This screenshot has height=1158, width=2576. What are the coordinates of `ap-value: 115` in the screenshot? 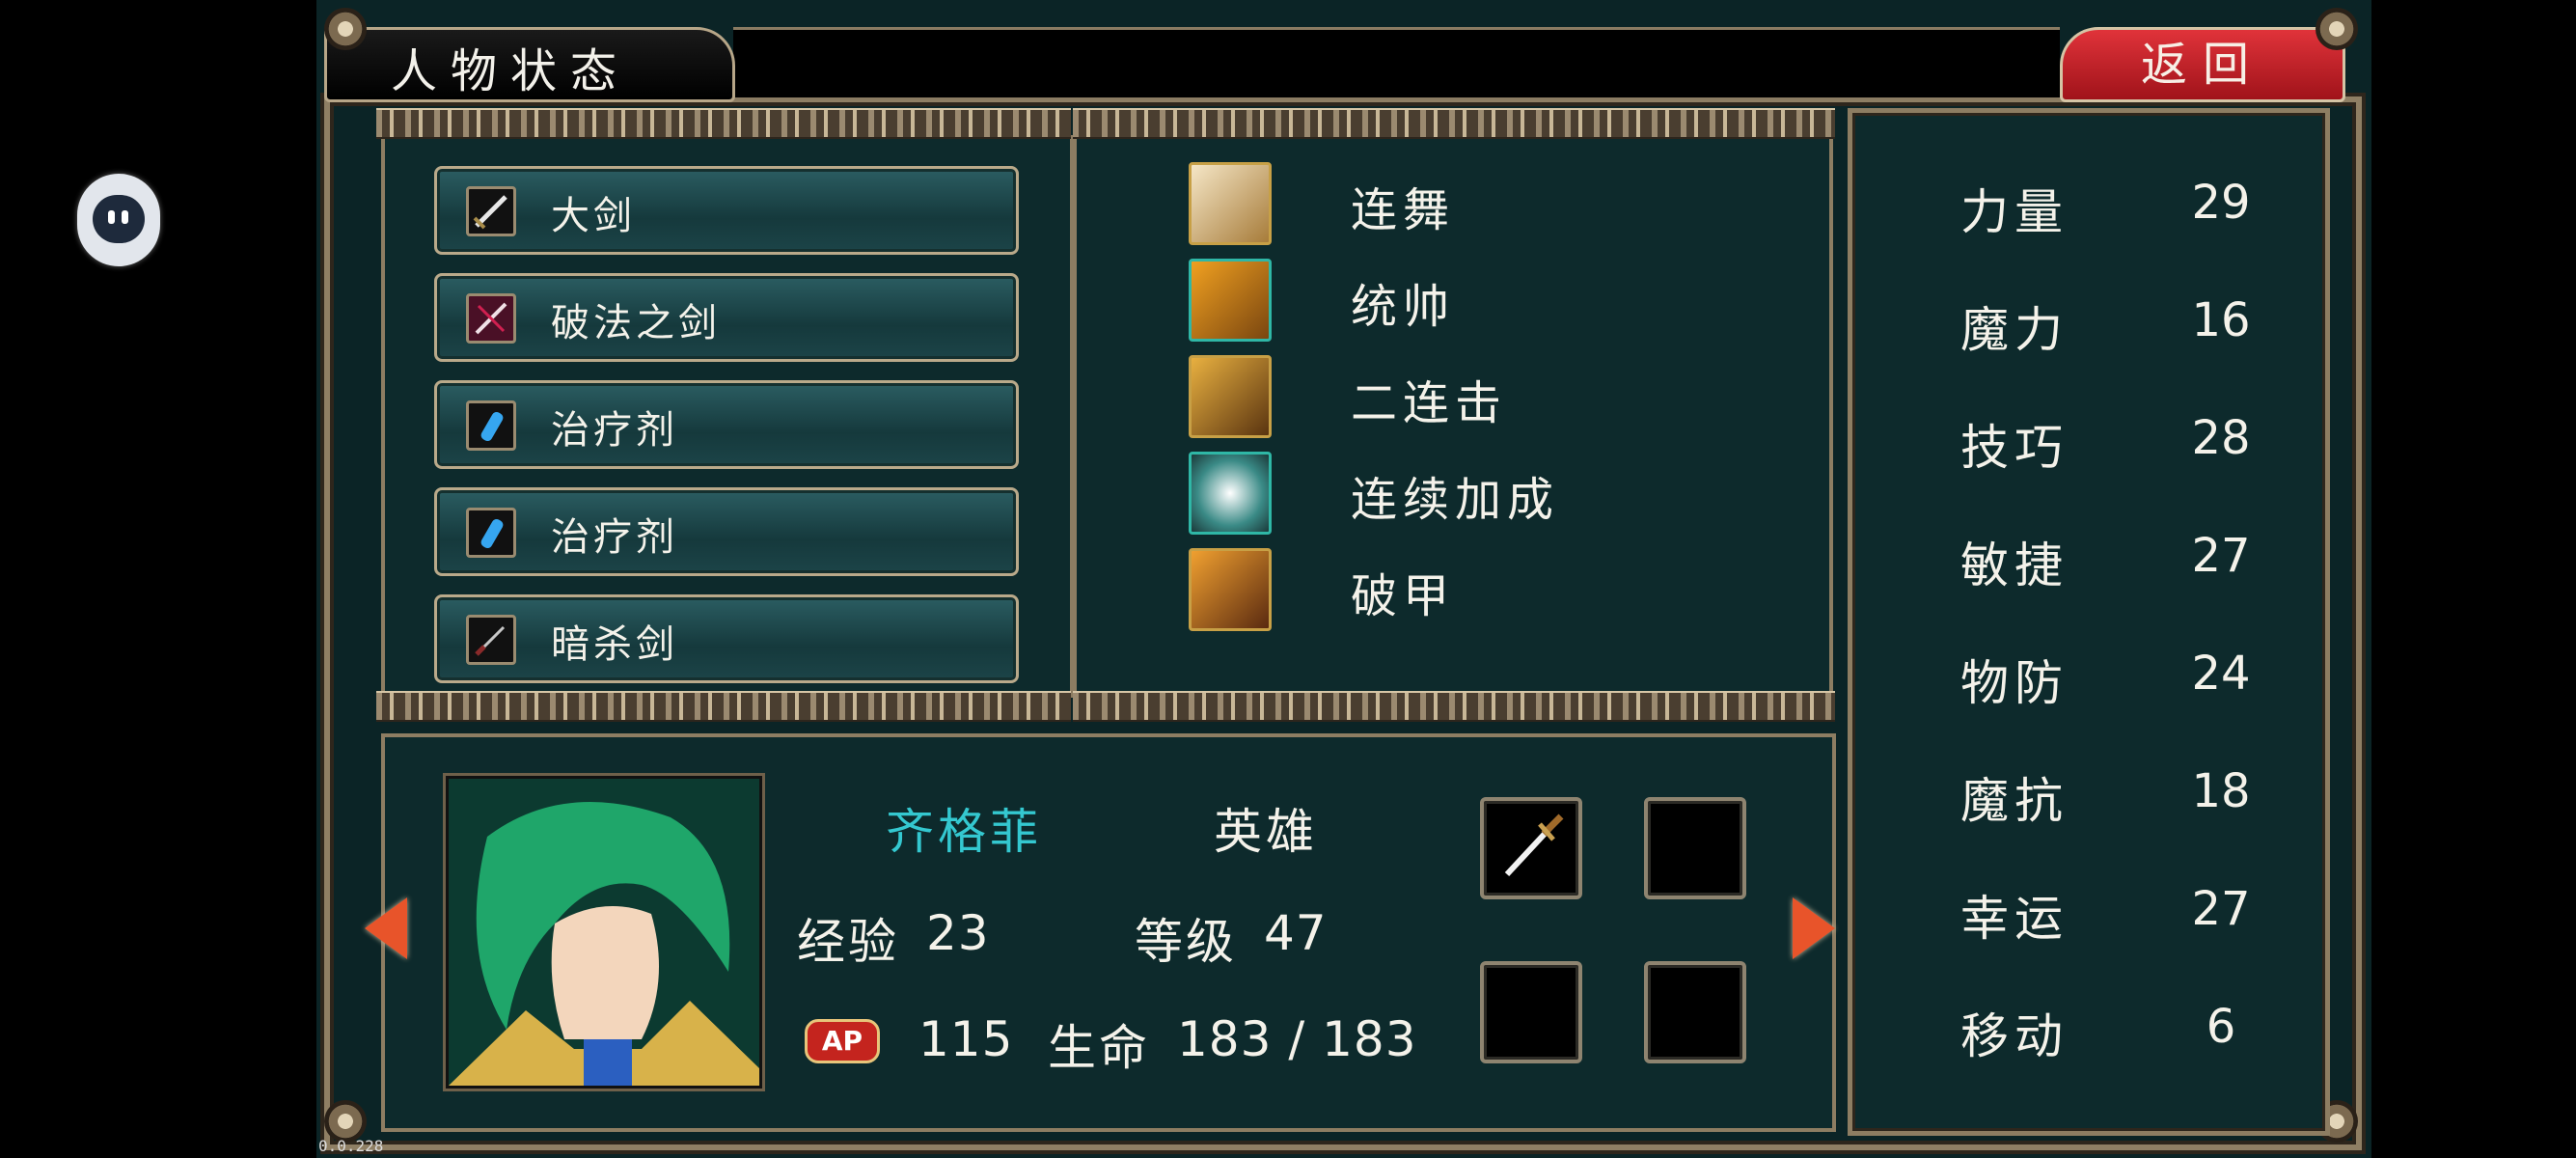 It's located at (966, 1039).